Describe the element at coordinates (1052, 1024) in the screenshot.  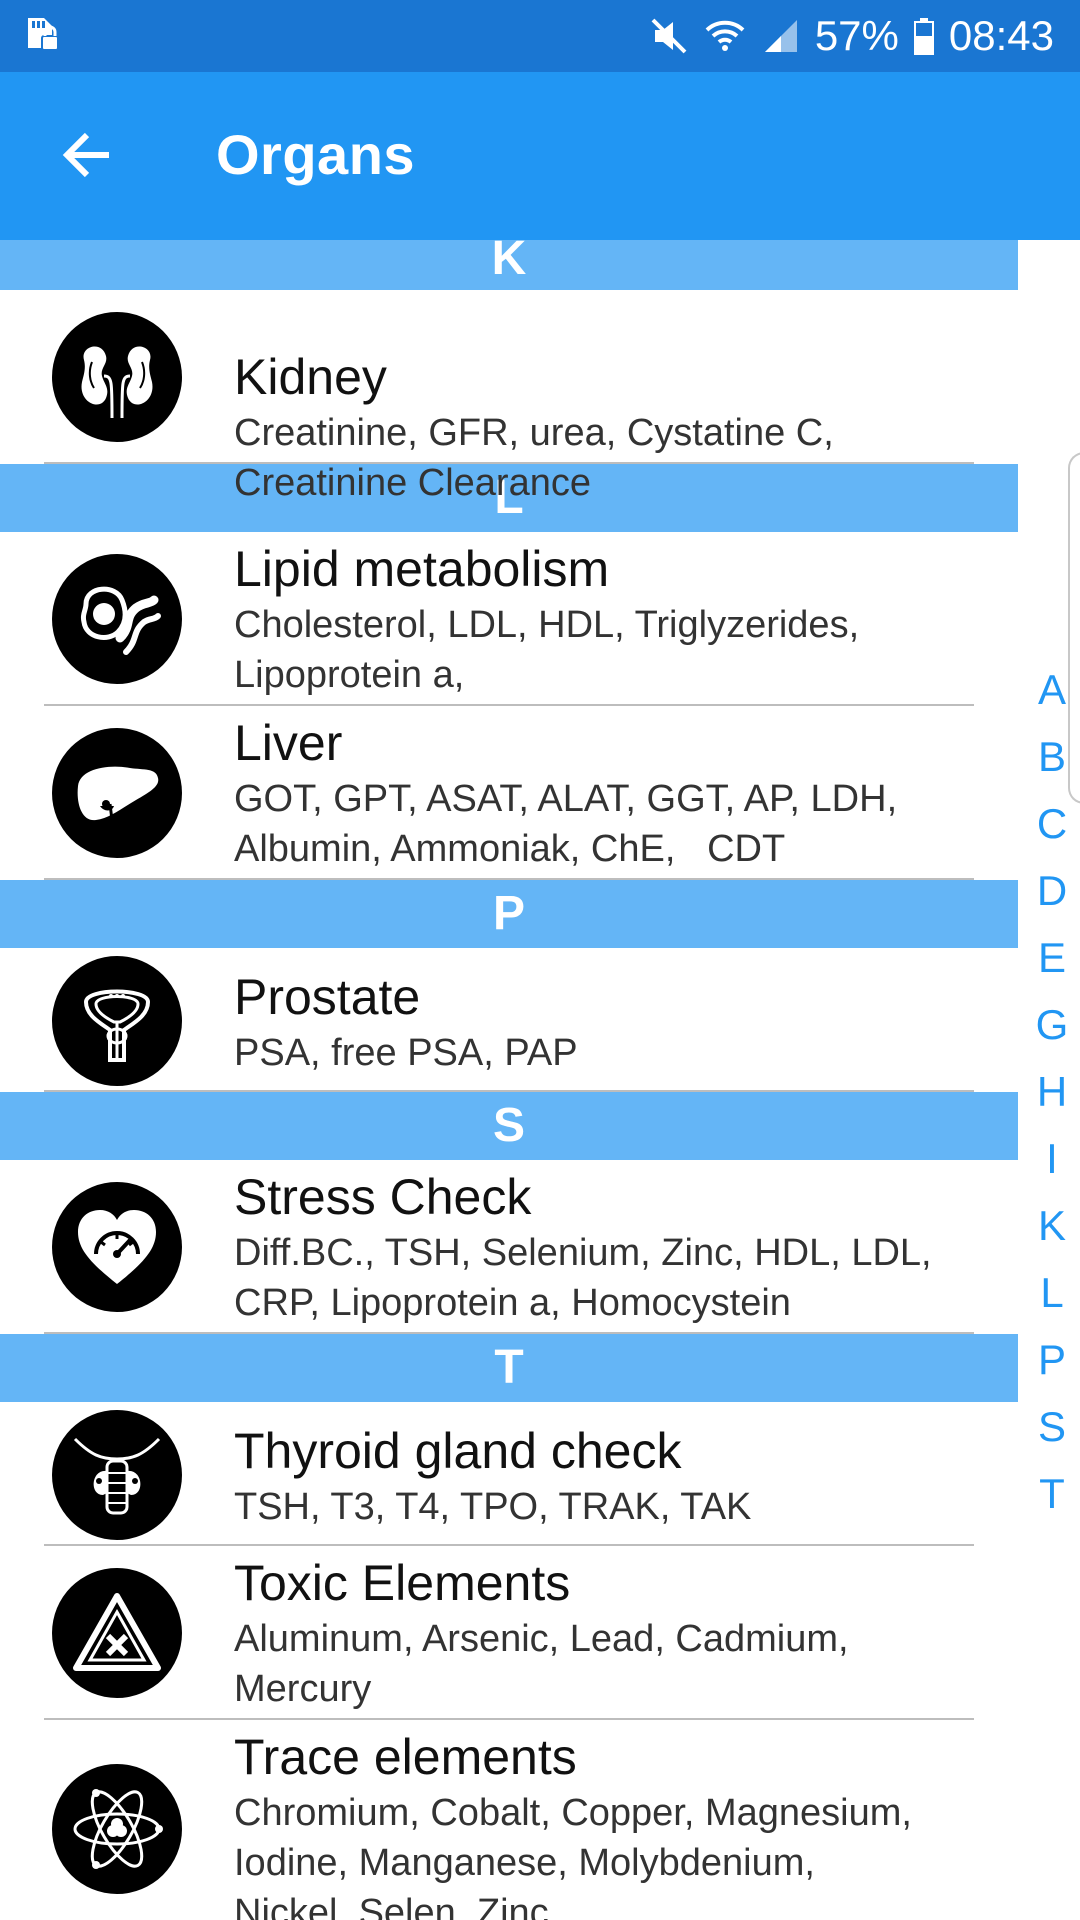
I see `index-letter-g: G` at that location.